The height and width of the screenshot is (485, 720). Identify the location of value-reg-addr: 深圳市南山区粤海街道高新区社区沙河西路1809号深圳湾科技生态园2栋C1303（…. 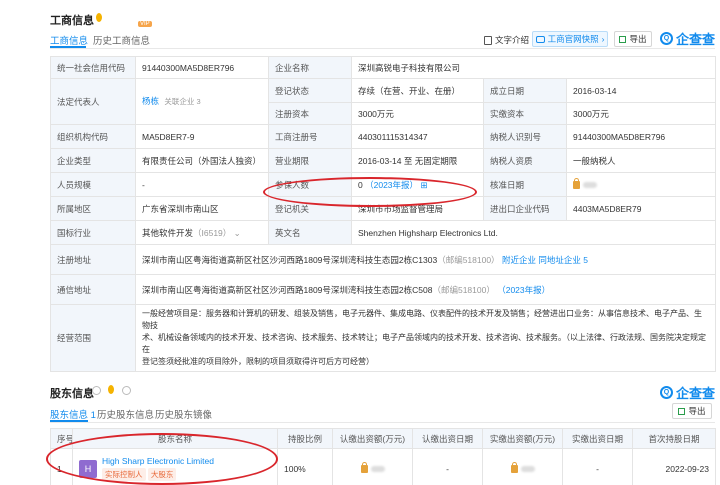
(425, 259).